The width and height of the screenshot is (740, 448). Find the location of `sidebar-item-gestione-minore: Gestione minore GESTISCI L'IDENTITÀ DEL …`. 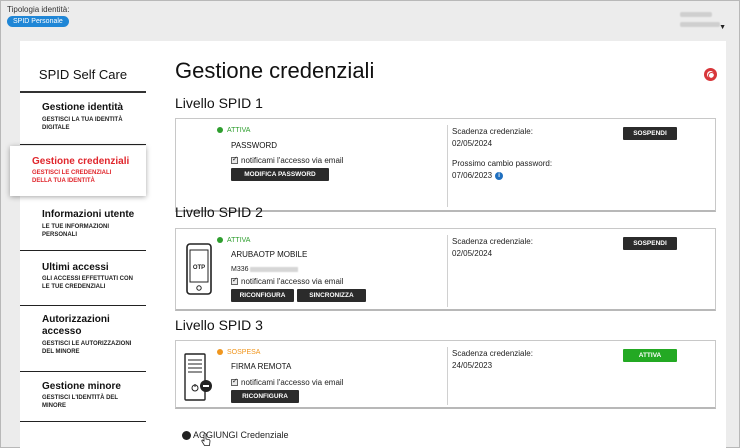

sidebar-item-gestione-minore: Gestione minore GESTISCI L'IDENTITÀ DEL … is located at coordinates (83, 397).